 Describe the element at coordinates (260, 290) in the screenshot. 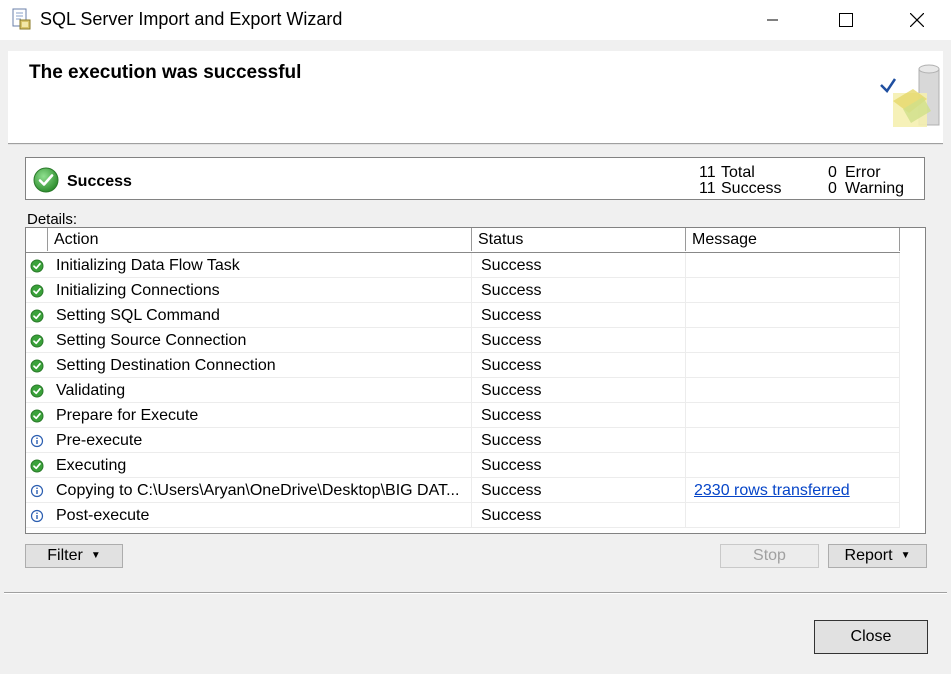

I see `row-action: Initializing Connections` at that location.